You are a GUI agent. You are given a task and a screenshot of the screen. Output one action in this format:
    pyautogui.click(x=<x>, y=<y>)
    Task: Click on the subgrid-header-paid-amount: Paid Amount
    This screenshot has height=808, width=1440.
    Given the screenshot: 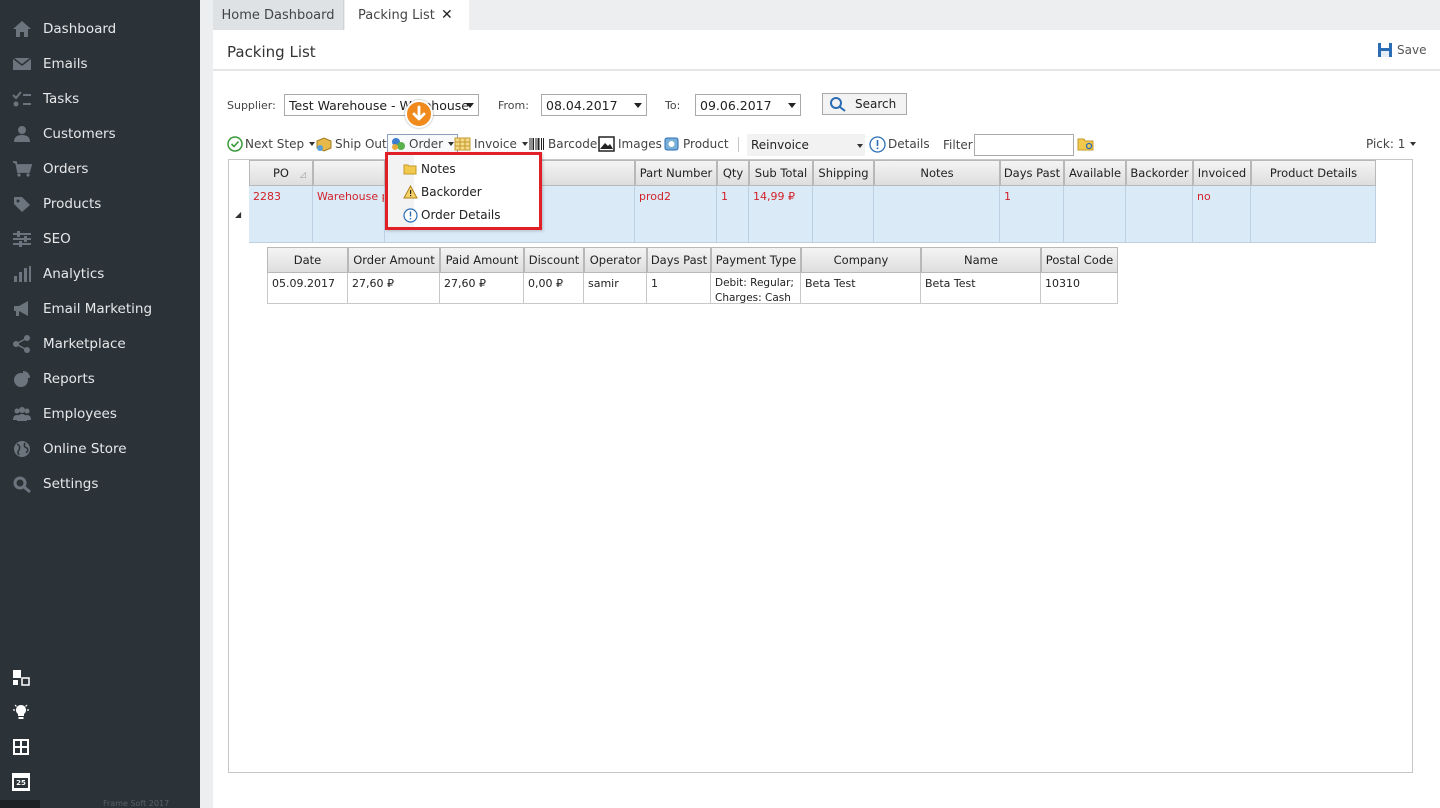 What is the action you would take?
    pyautogui.click(x=482, y=260)
    